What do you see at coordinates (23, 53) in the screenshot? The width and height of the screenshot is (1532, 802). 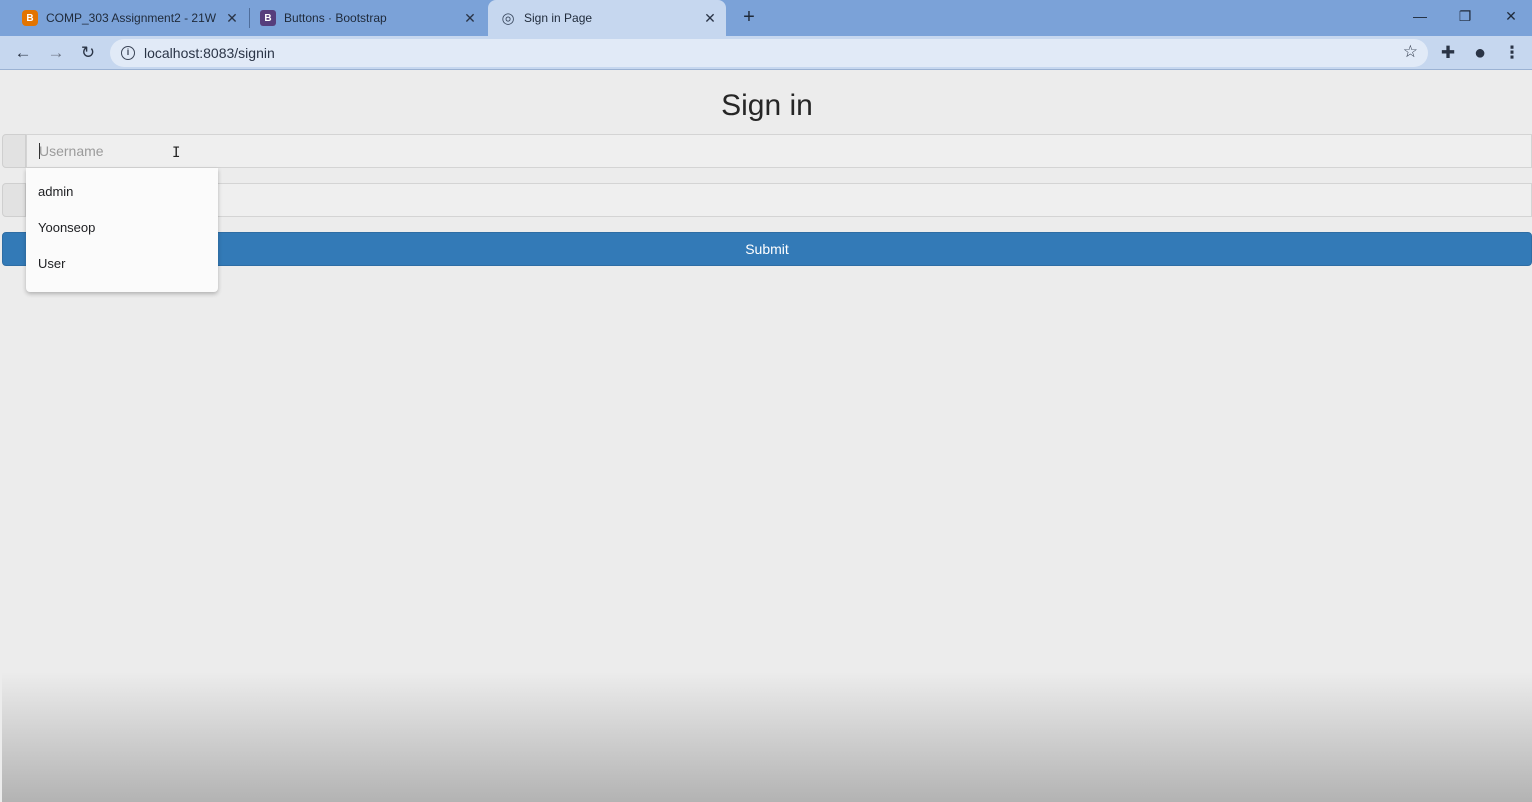 I see `back-arrow-icon: ←` at bounding box center [23, 53].